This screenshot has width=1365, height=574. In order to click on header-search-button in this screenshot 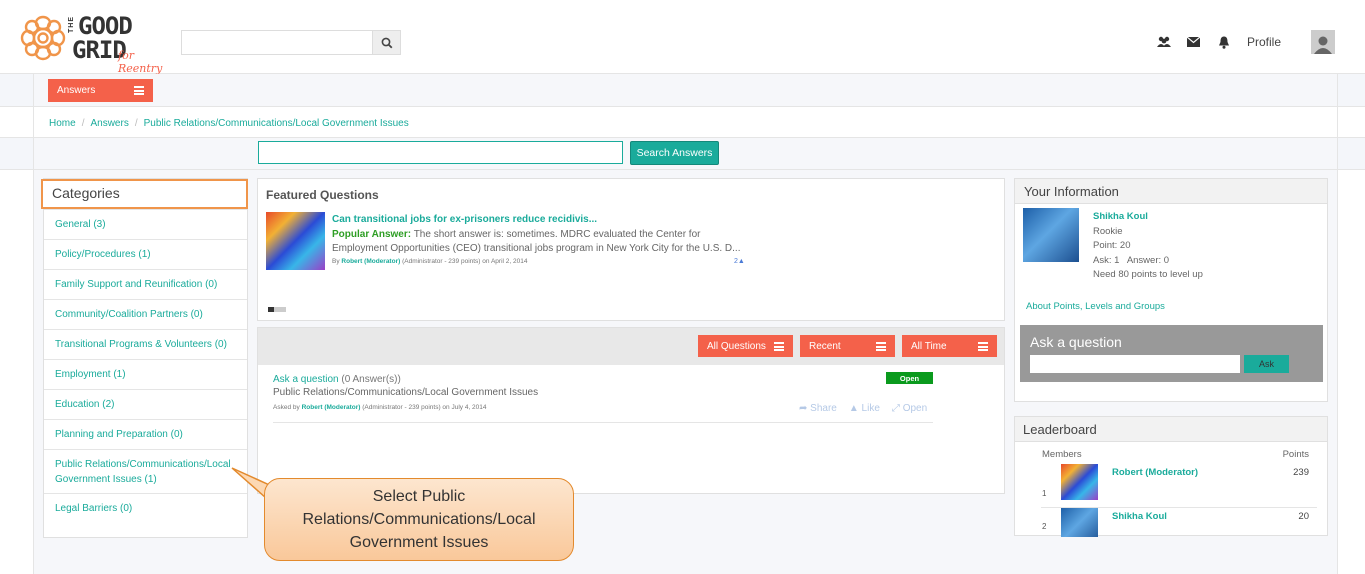, I will do `click(386, 42)`.